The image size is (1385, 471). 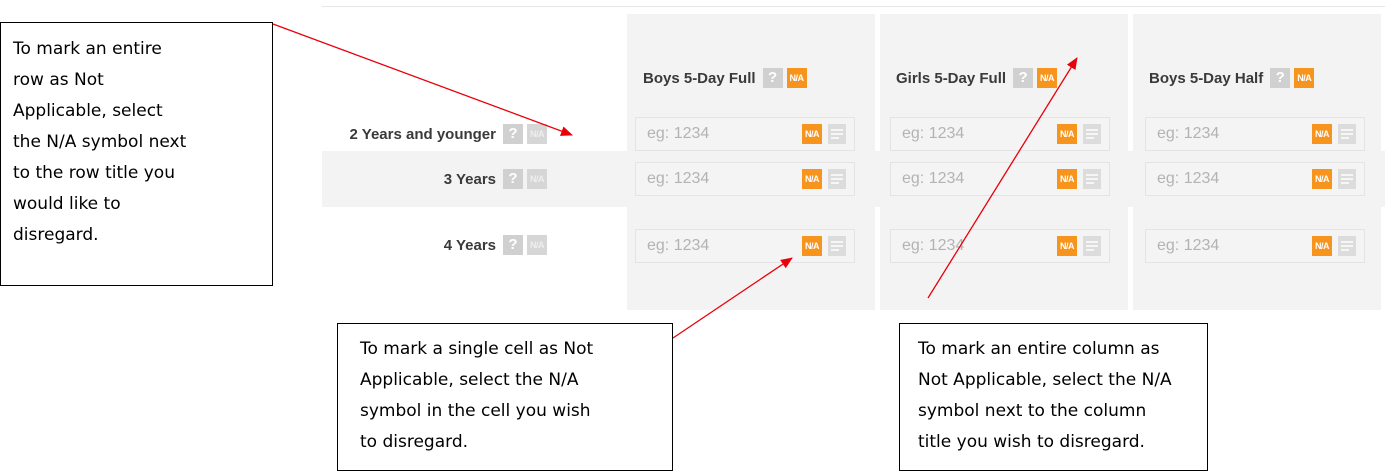 I want to click on column-header-boys-5-day-half: Boys 5-Day Half ? N/A, so click(x=1232, y=78).